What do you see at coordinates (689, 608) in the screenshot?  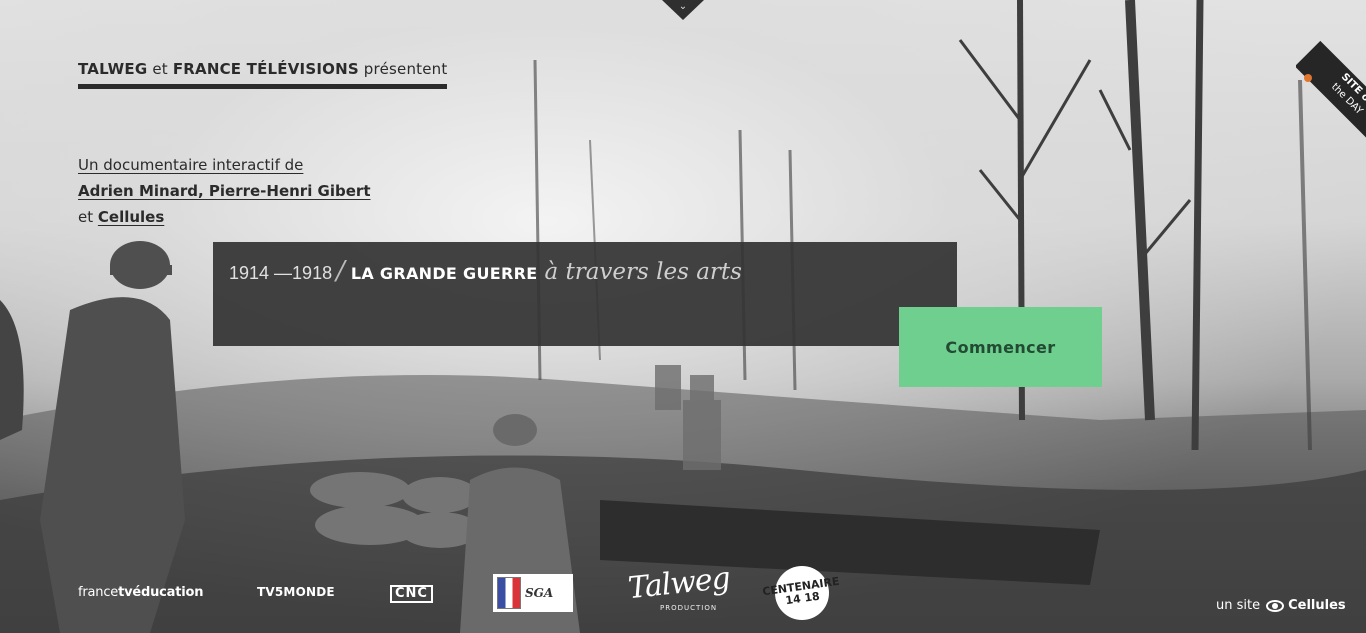 I see `talweg-sub: PRODUCTION` at bounding box center [689, 608].